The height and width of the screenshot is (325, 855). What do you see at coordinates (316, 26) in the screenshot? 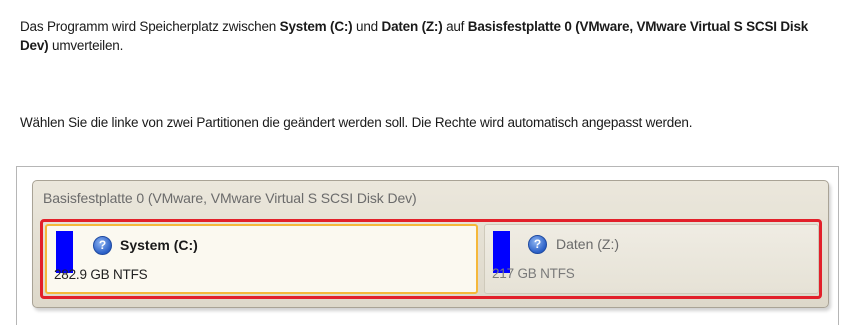
I see `intro-partition-a: System (C:)` at bounding box center [316, 26].